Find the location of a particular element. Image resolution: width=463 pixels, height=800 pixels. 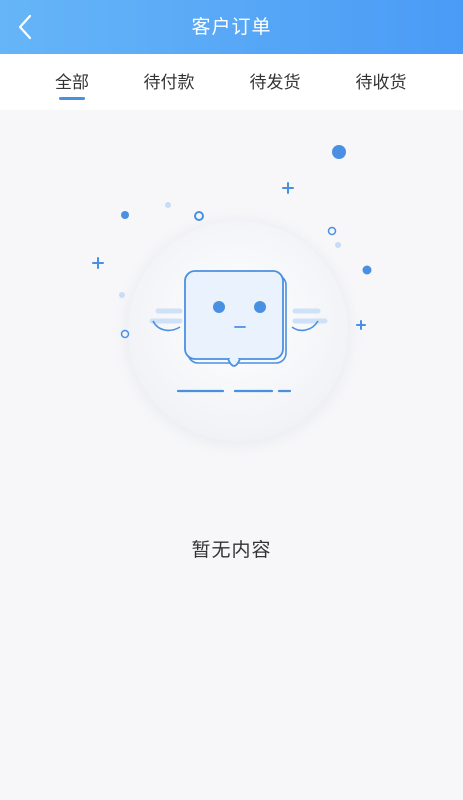

tab-pending-shipment: 待发货 is located at coordinates (275, 82).